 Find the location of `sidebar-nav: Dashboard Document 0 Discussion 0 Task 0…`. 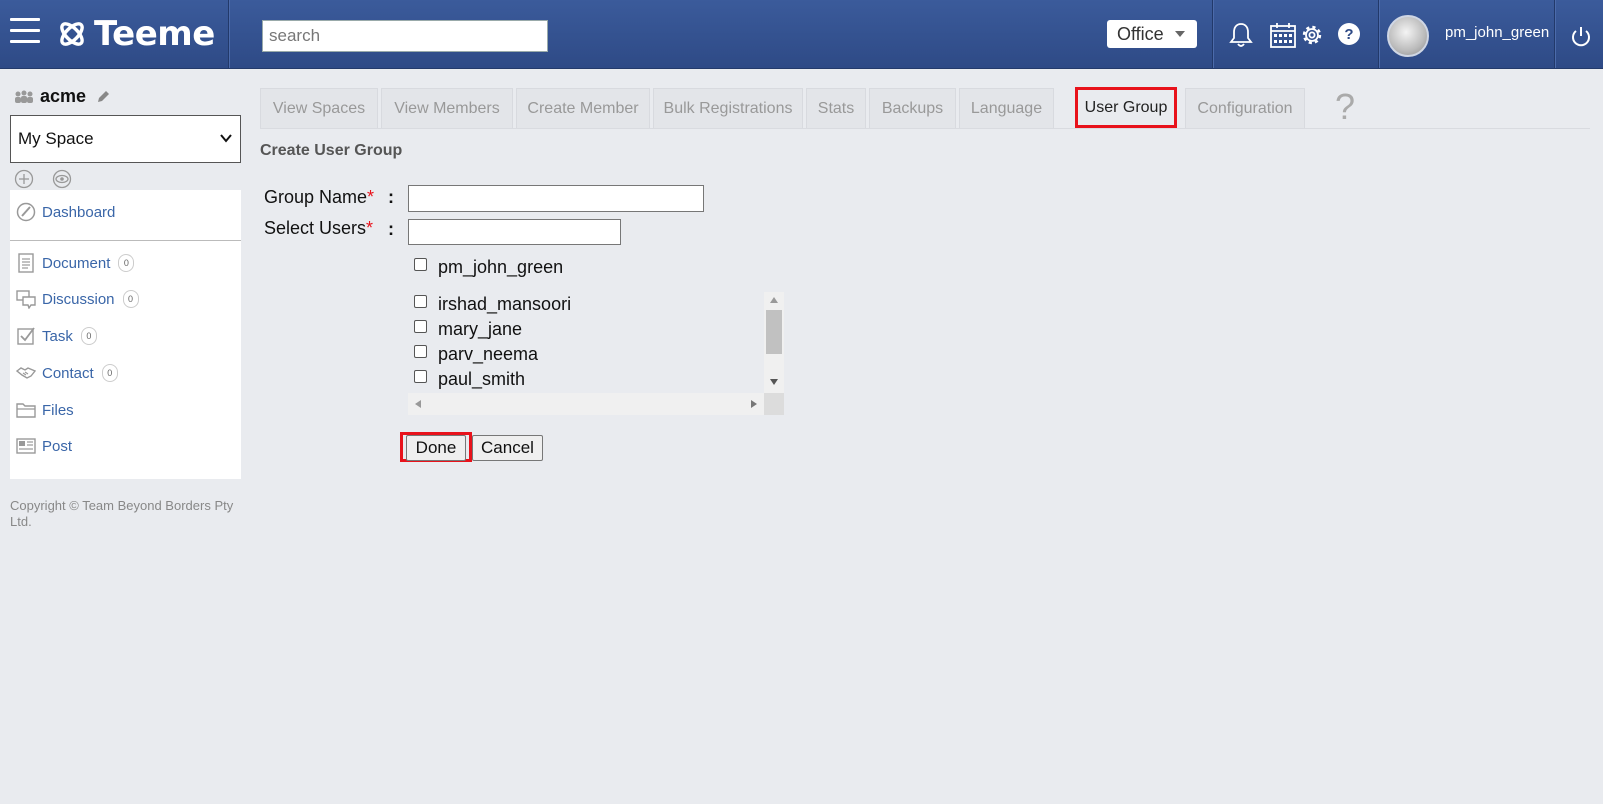

sidebar-nav: Dashboard Document 0 Discussion 0 Task 0… is located at coordinates (125, 334).